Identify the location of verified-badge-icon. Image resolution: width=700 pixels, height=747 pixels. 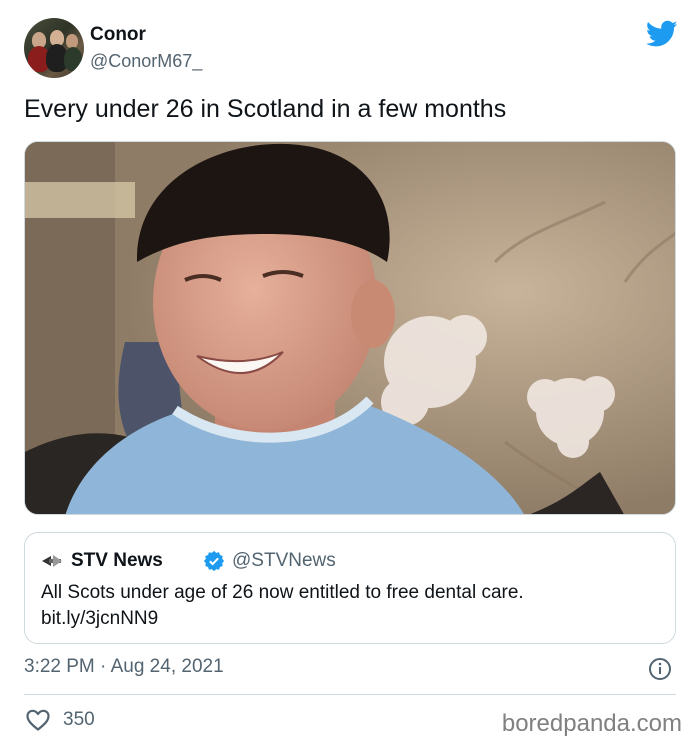
(214, 561).